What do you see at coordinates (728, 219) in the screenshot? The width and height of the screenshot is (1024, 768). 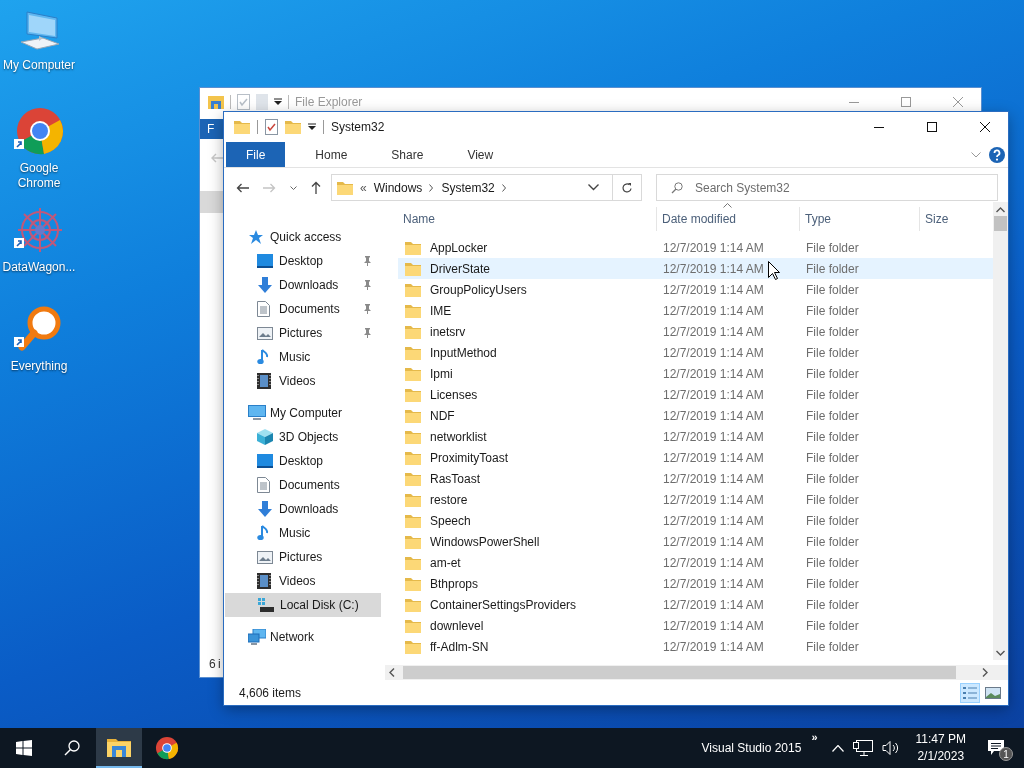 I see `column-header: Date modified` at bounding box center [728, 219].